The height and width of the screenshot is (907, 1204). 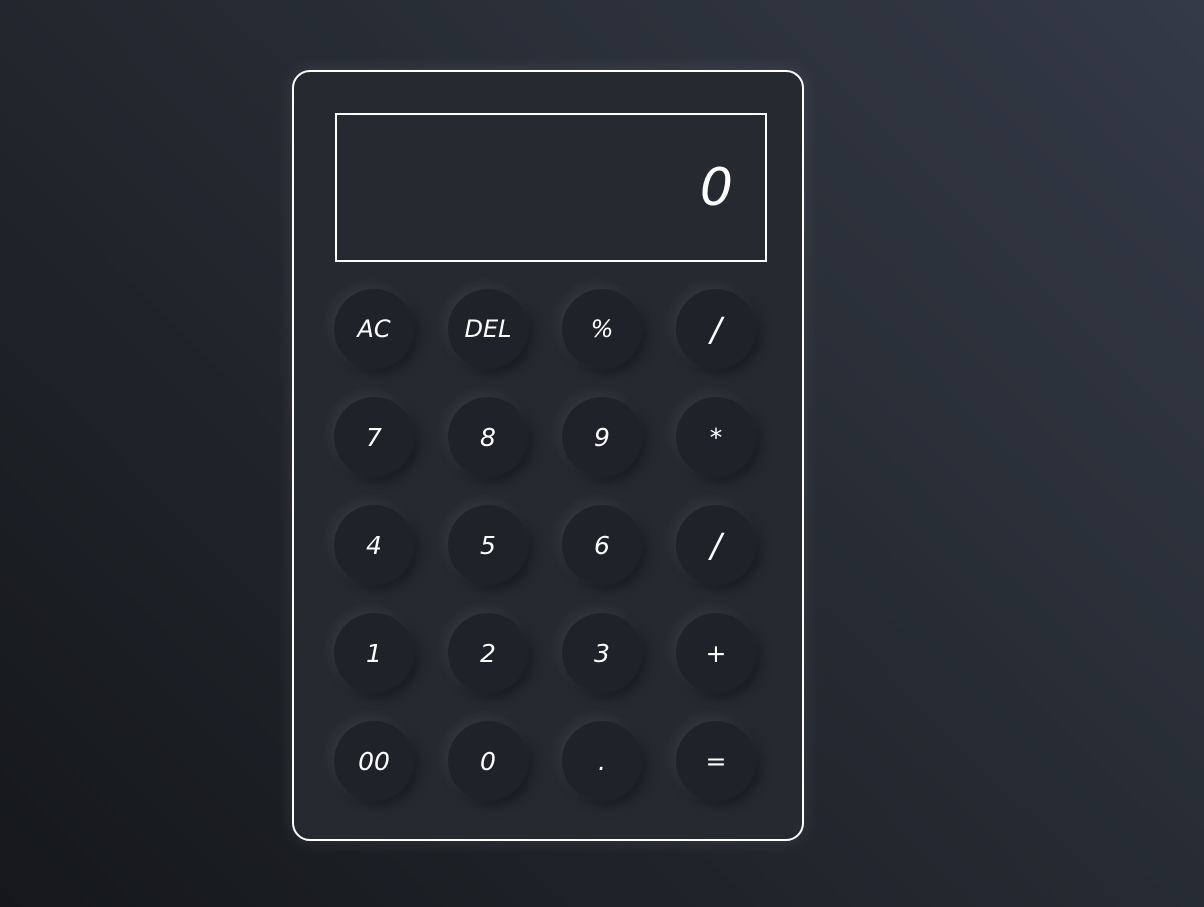 What do you see at coordinates (716, 761) in the screenshot?
I see `equals-button: =` at bounding box center [716, 761].